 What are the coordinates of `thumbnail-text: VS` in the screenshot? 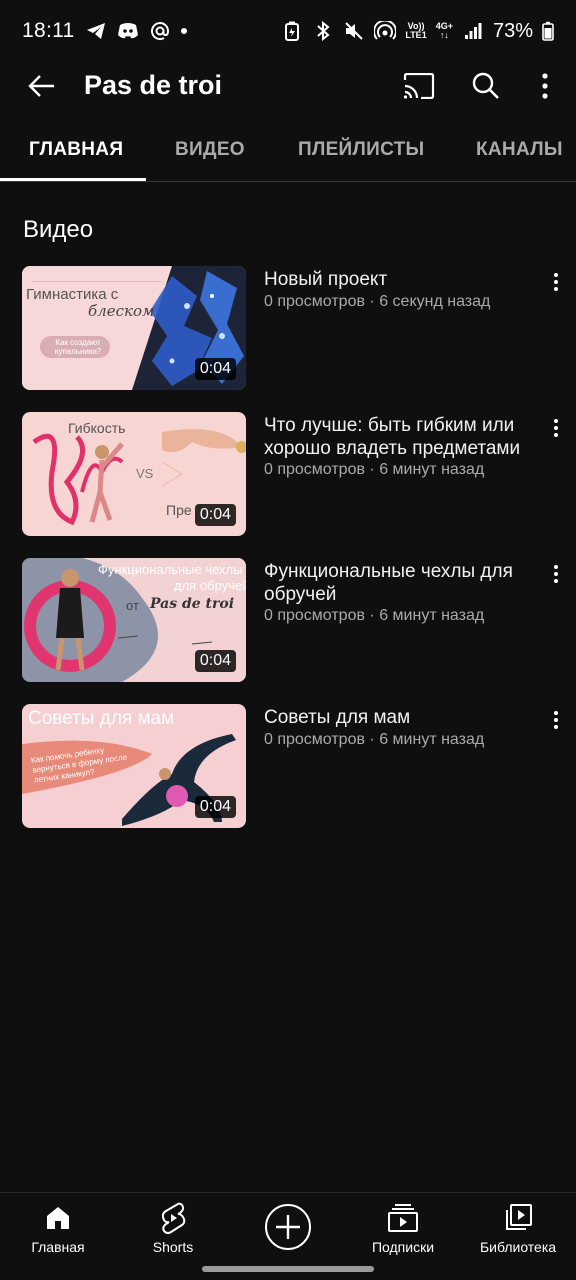 It's located at (145, 473).